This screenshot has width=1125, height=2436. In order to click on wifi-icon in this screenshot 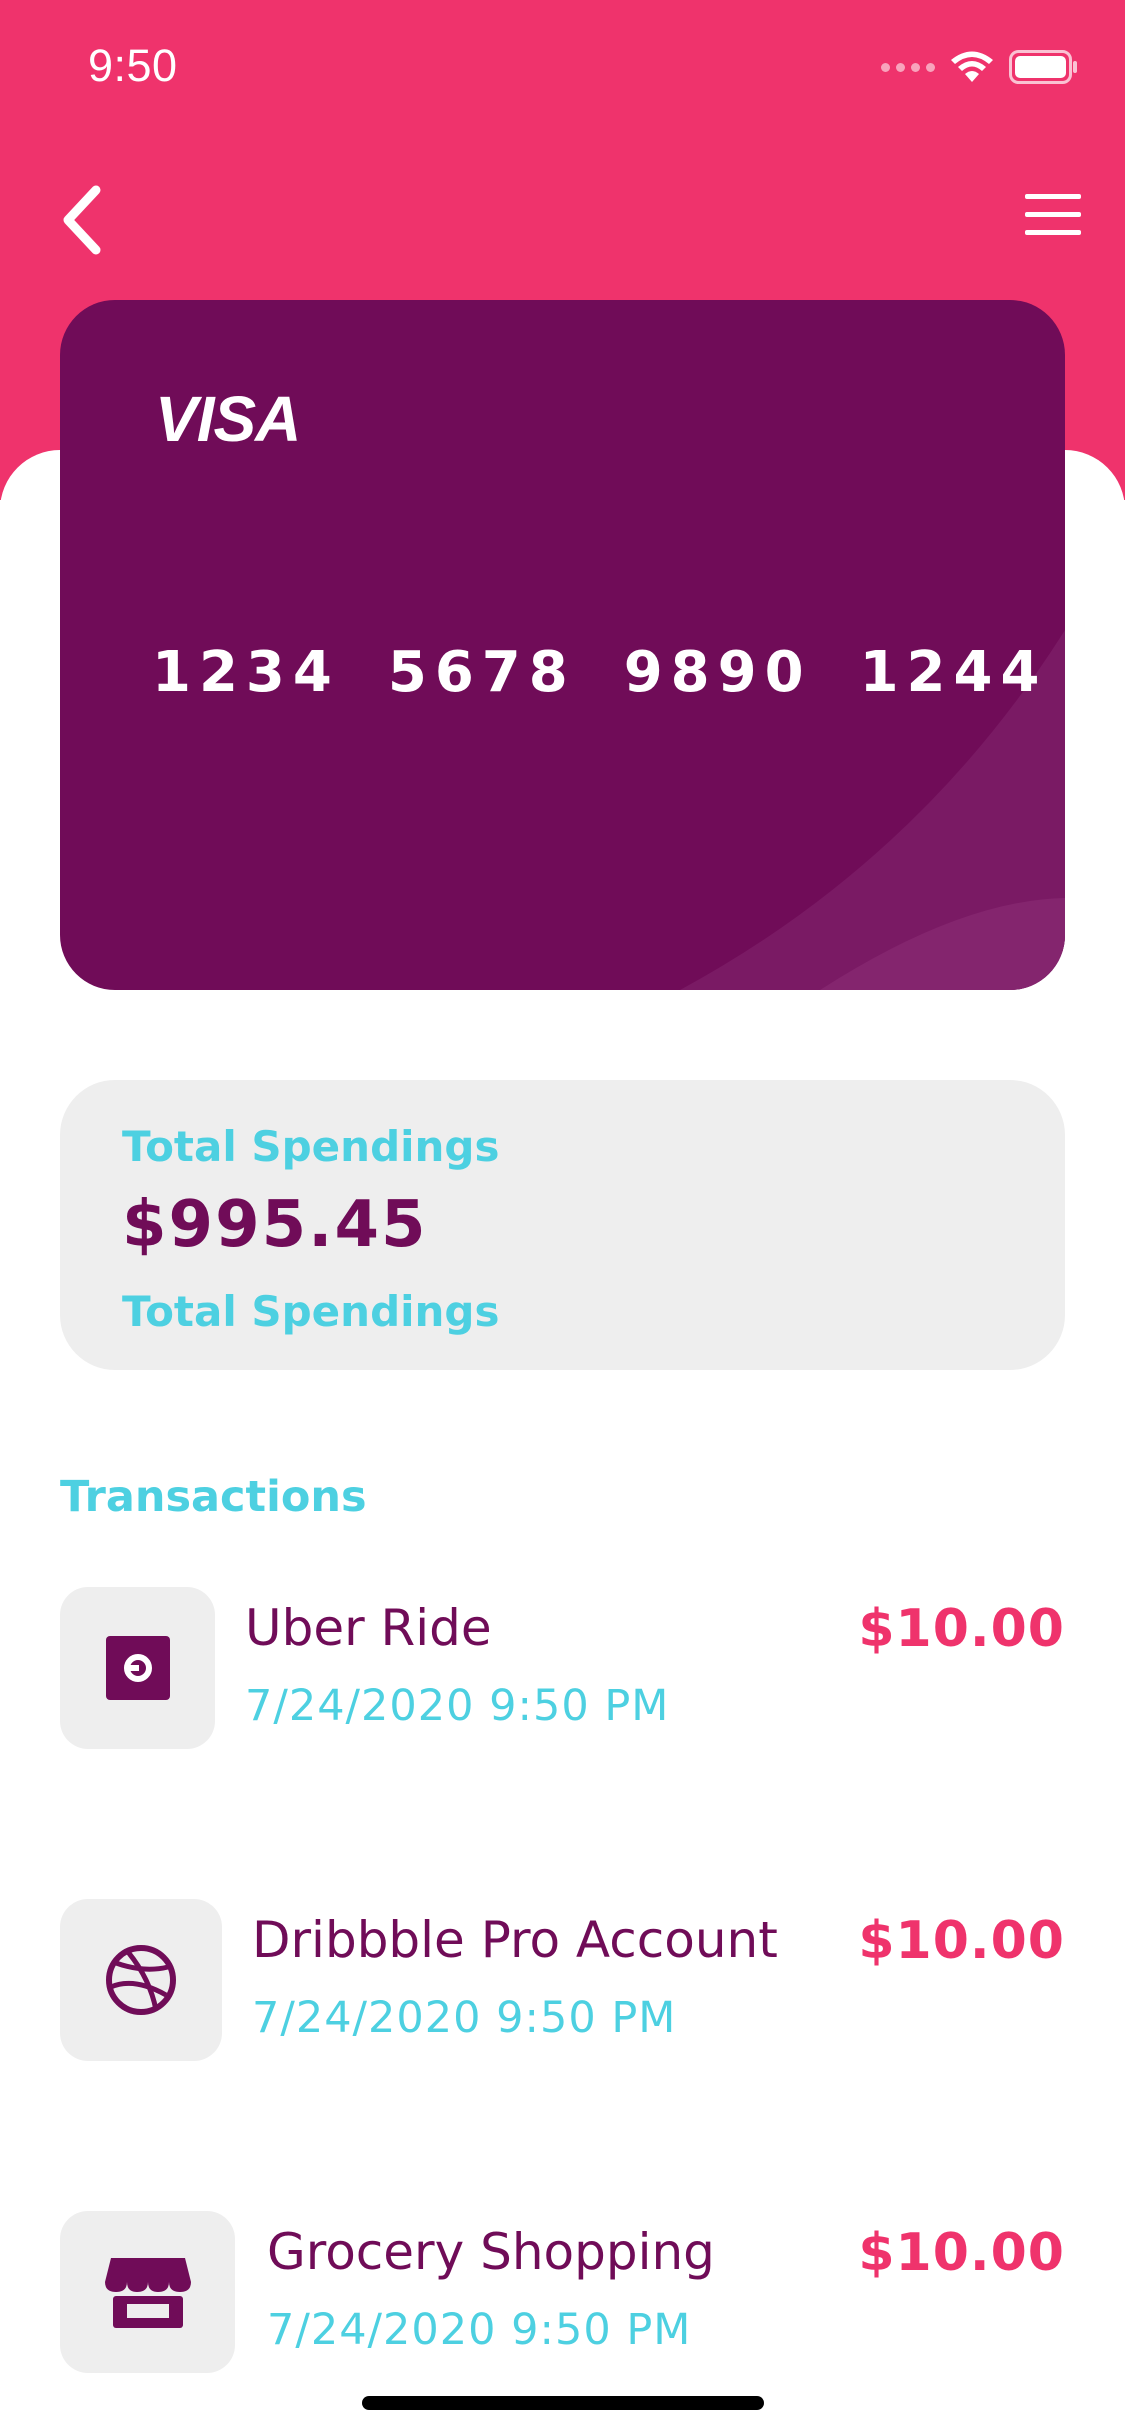, I will do `click(972, 66)`.